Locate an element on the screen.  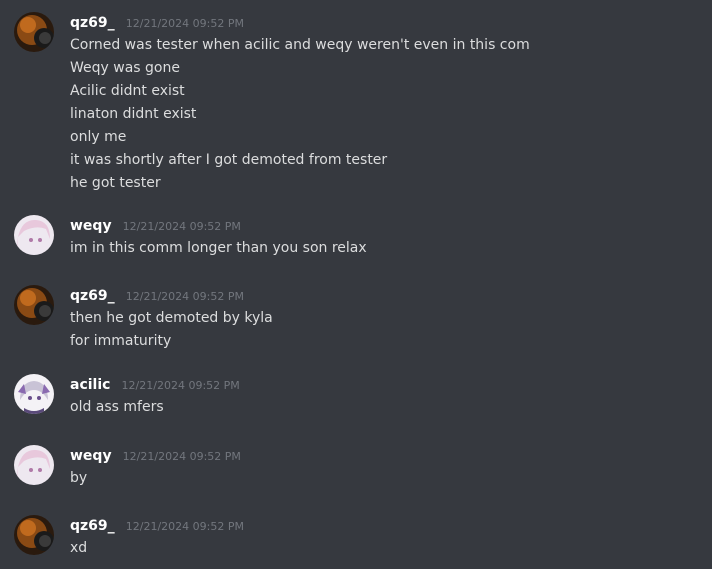
message-content: by is located at coordinates (78, 478).